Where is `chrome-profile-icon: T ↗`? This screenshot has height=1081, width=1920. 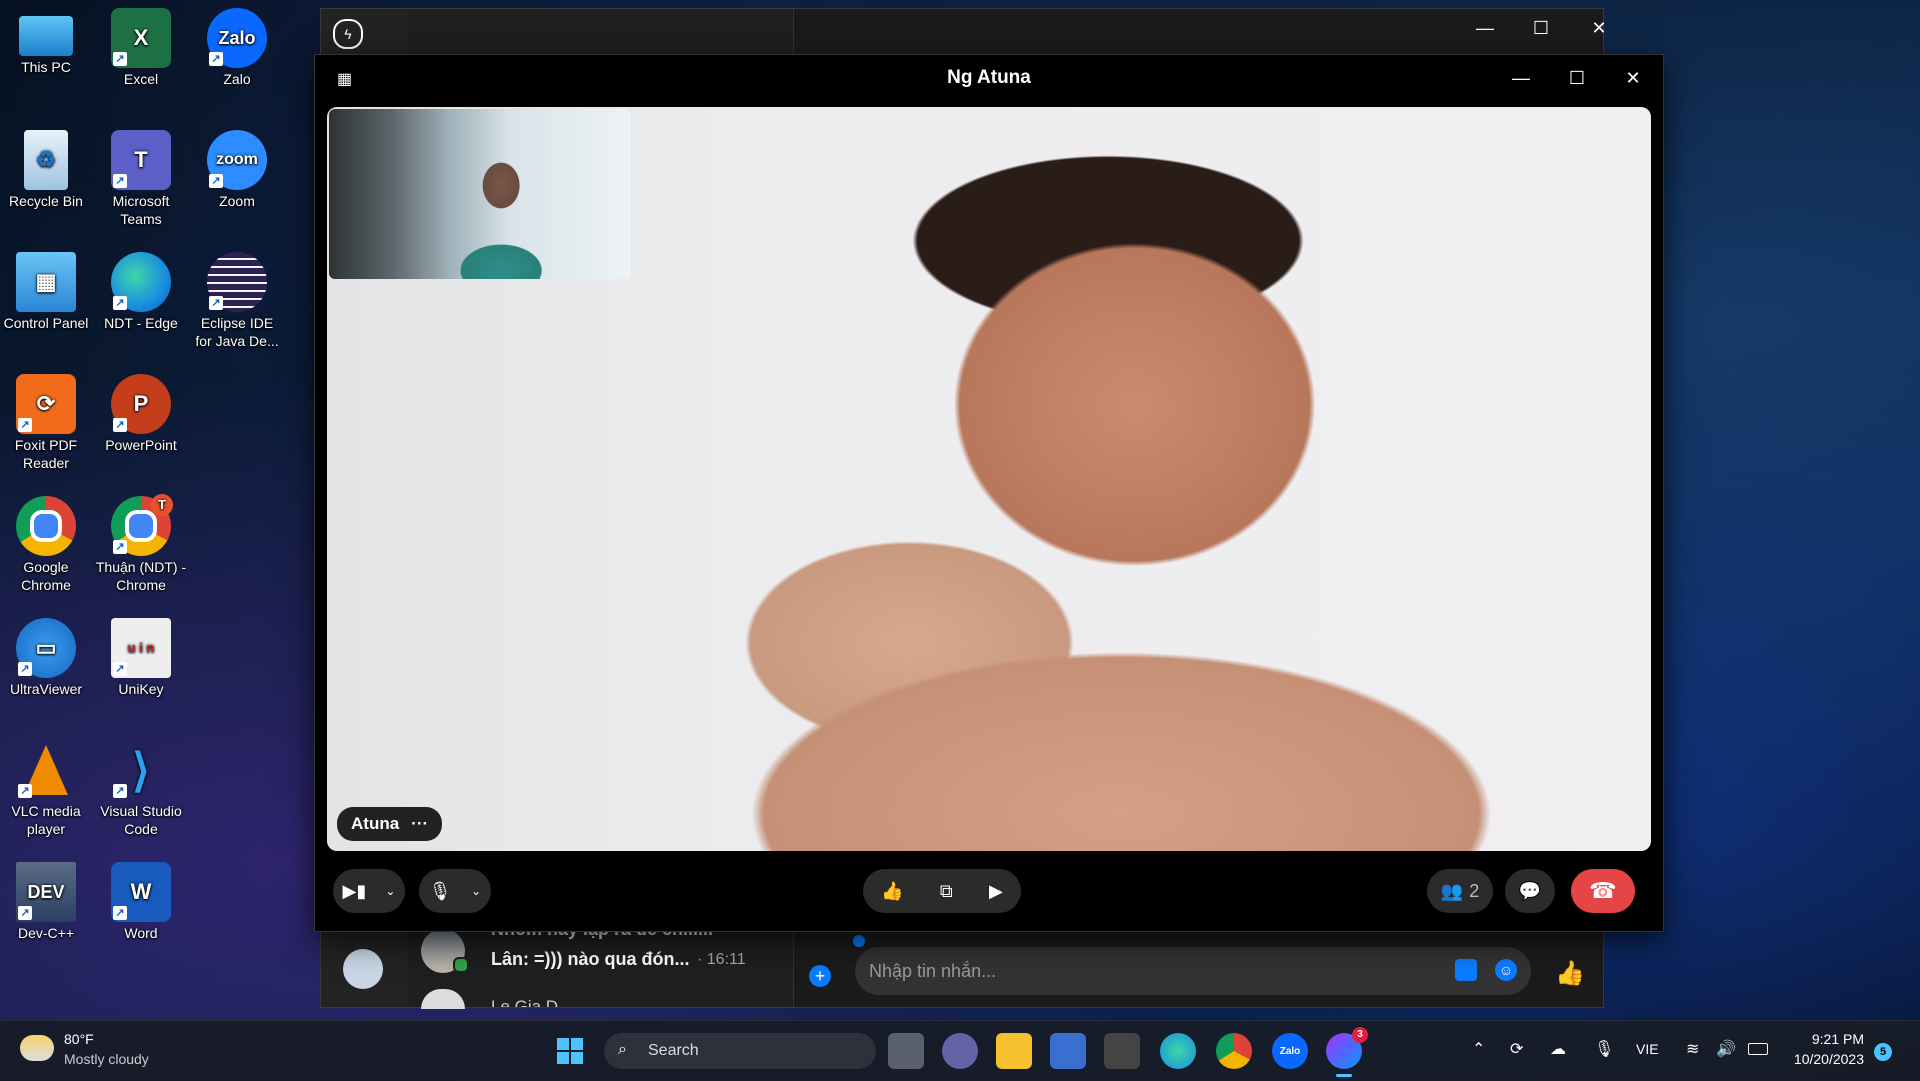 chrome-profile-icon: T ↗ is located at coordinates (142, 525).